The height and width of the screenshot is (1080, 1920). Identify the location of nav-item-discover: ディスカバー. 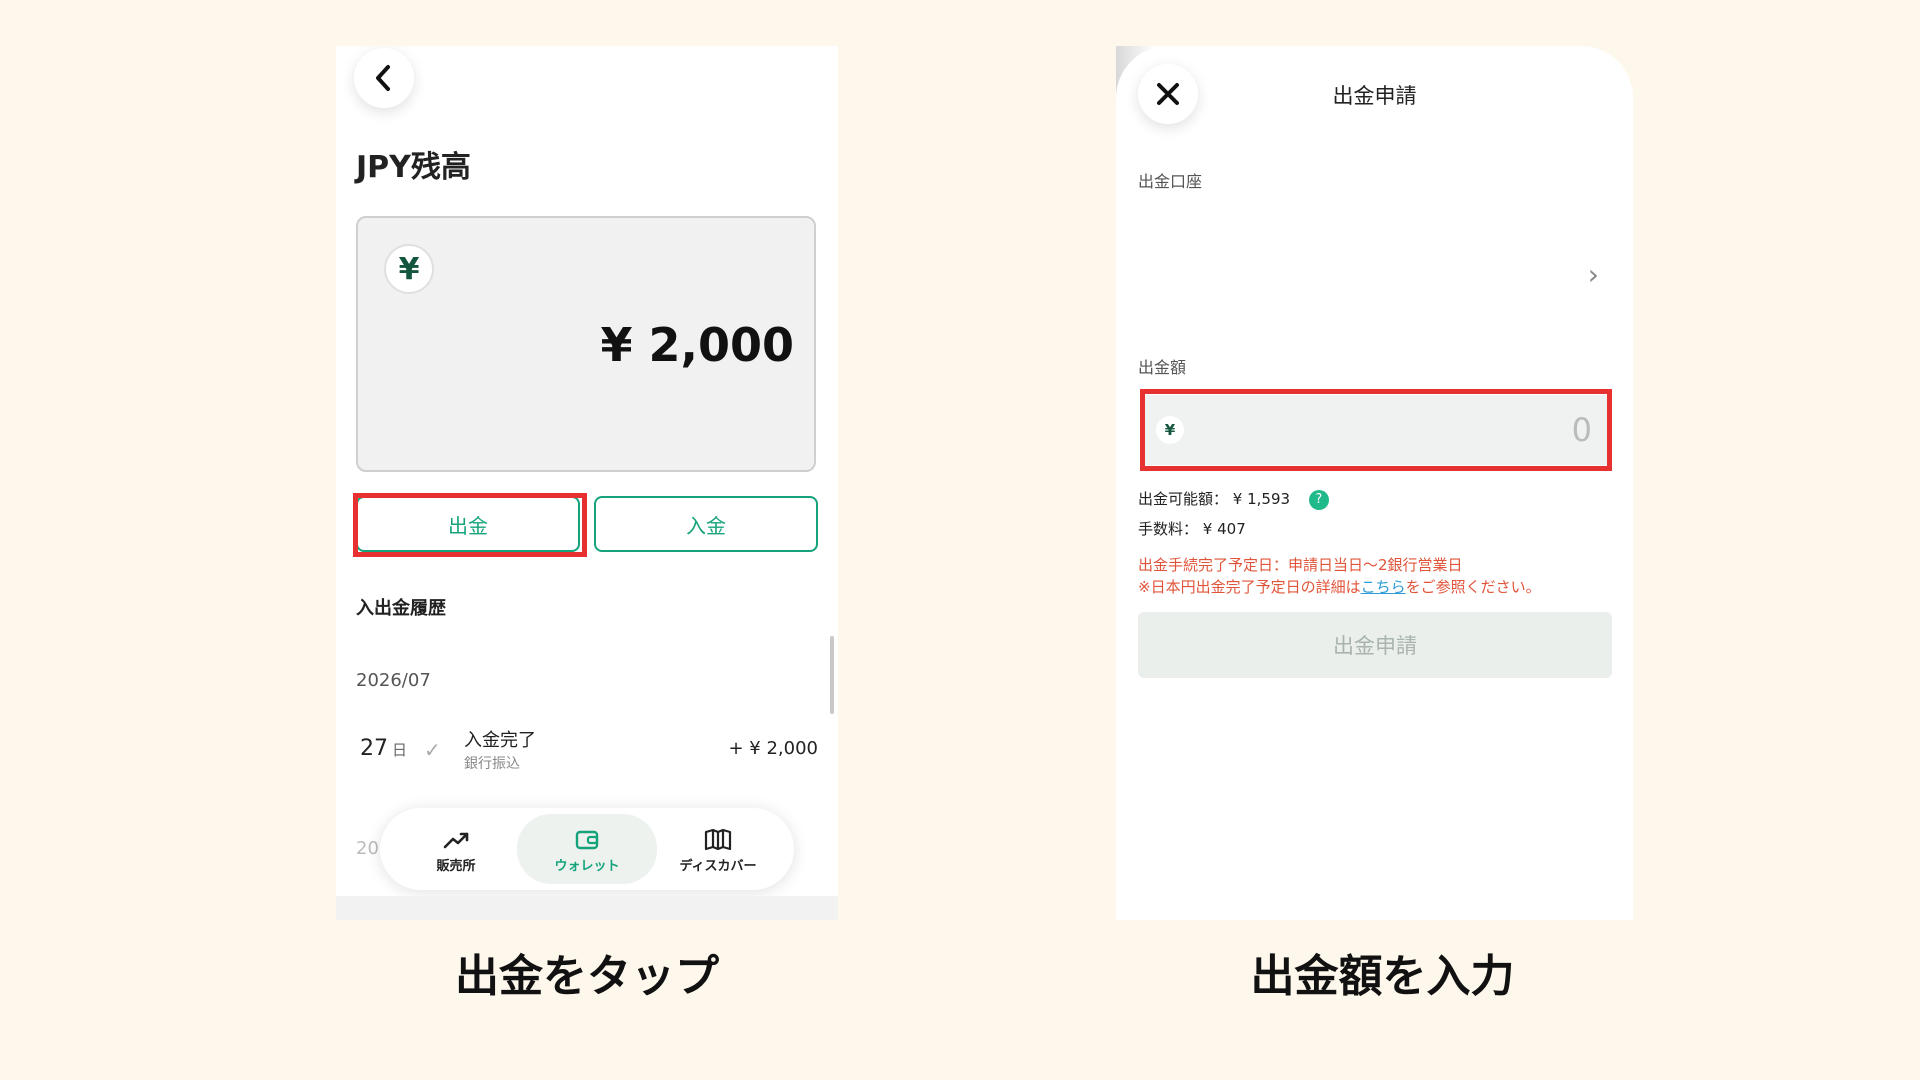
(718, 849).